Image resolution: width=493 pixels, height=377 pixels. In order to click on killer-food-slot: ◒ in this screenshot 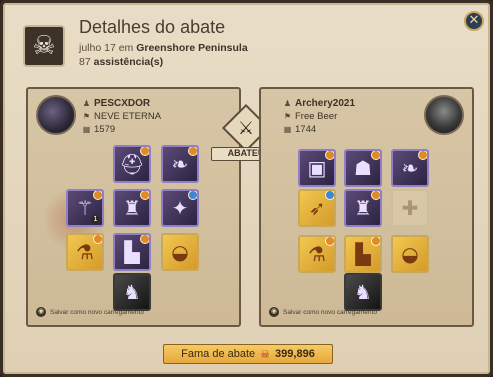, I will do `click(180, 252)`.